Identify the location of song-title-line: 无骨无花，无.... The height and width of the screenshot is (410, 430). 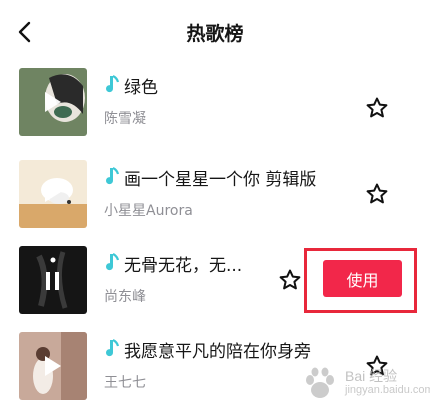
(173, 263).